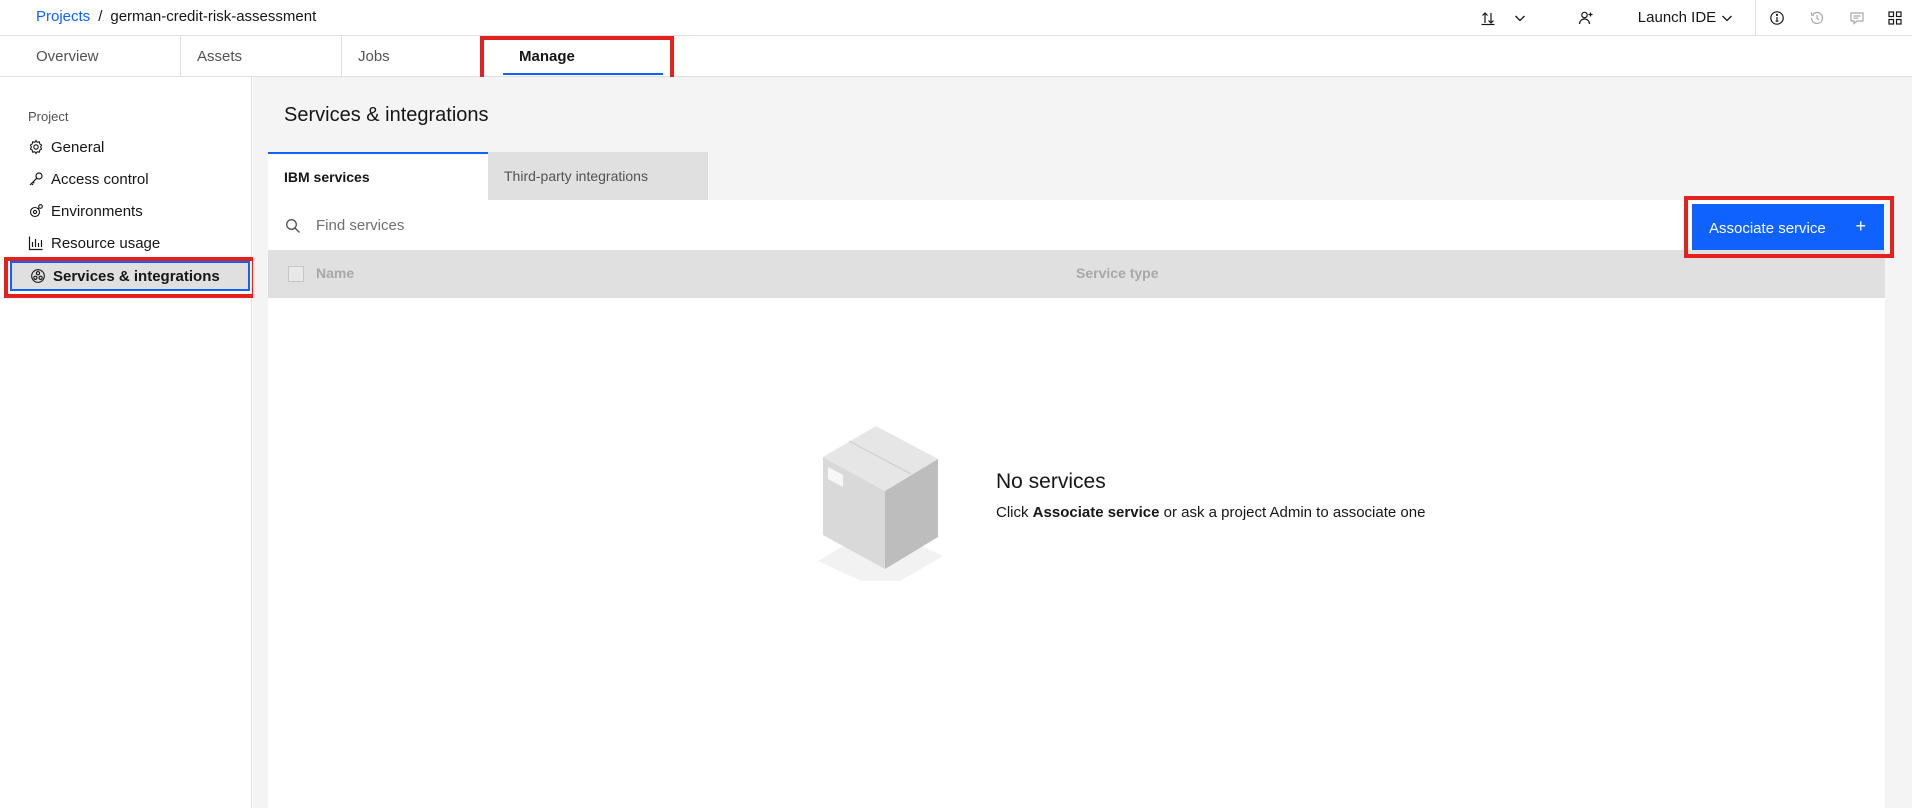 This screenshot has height=808, width=1912. Describe the element at coordinates (48, 116) in the screenshot. I see `sidebar-heading: Project` at that location.